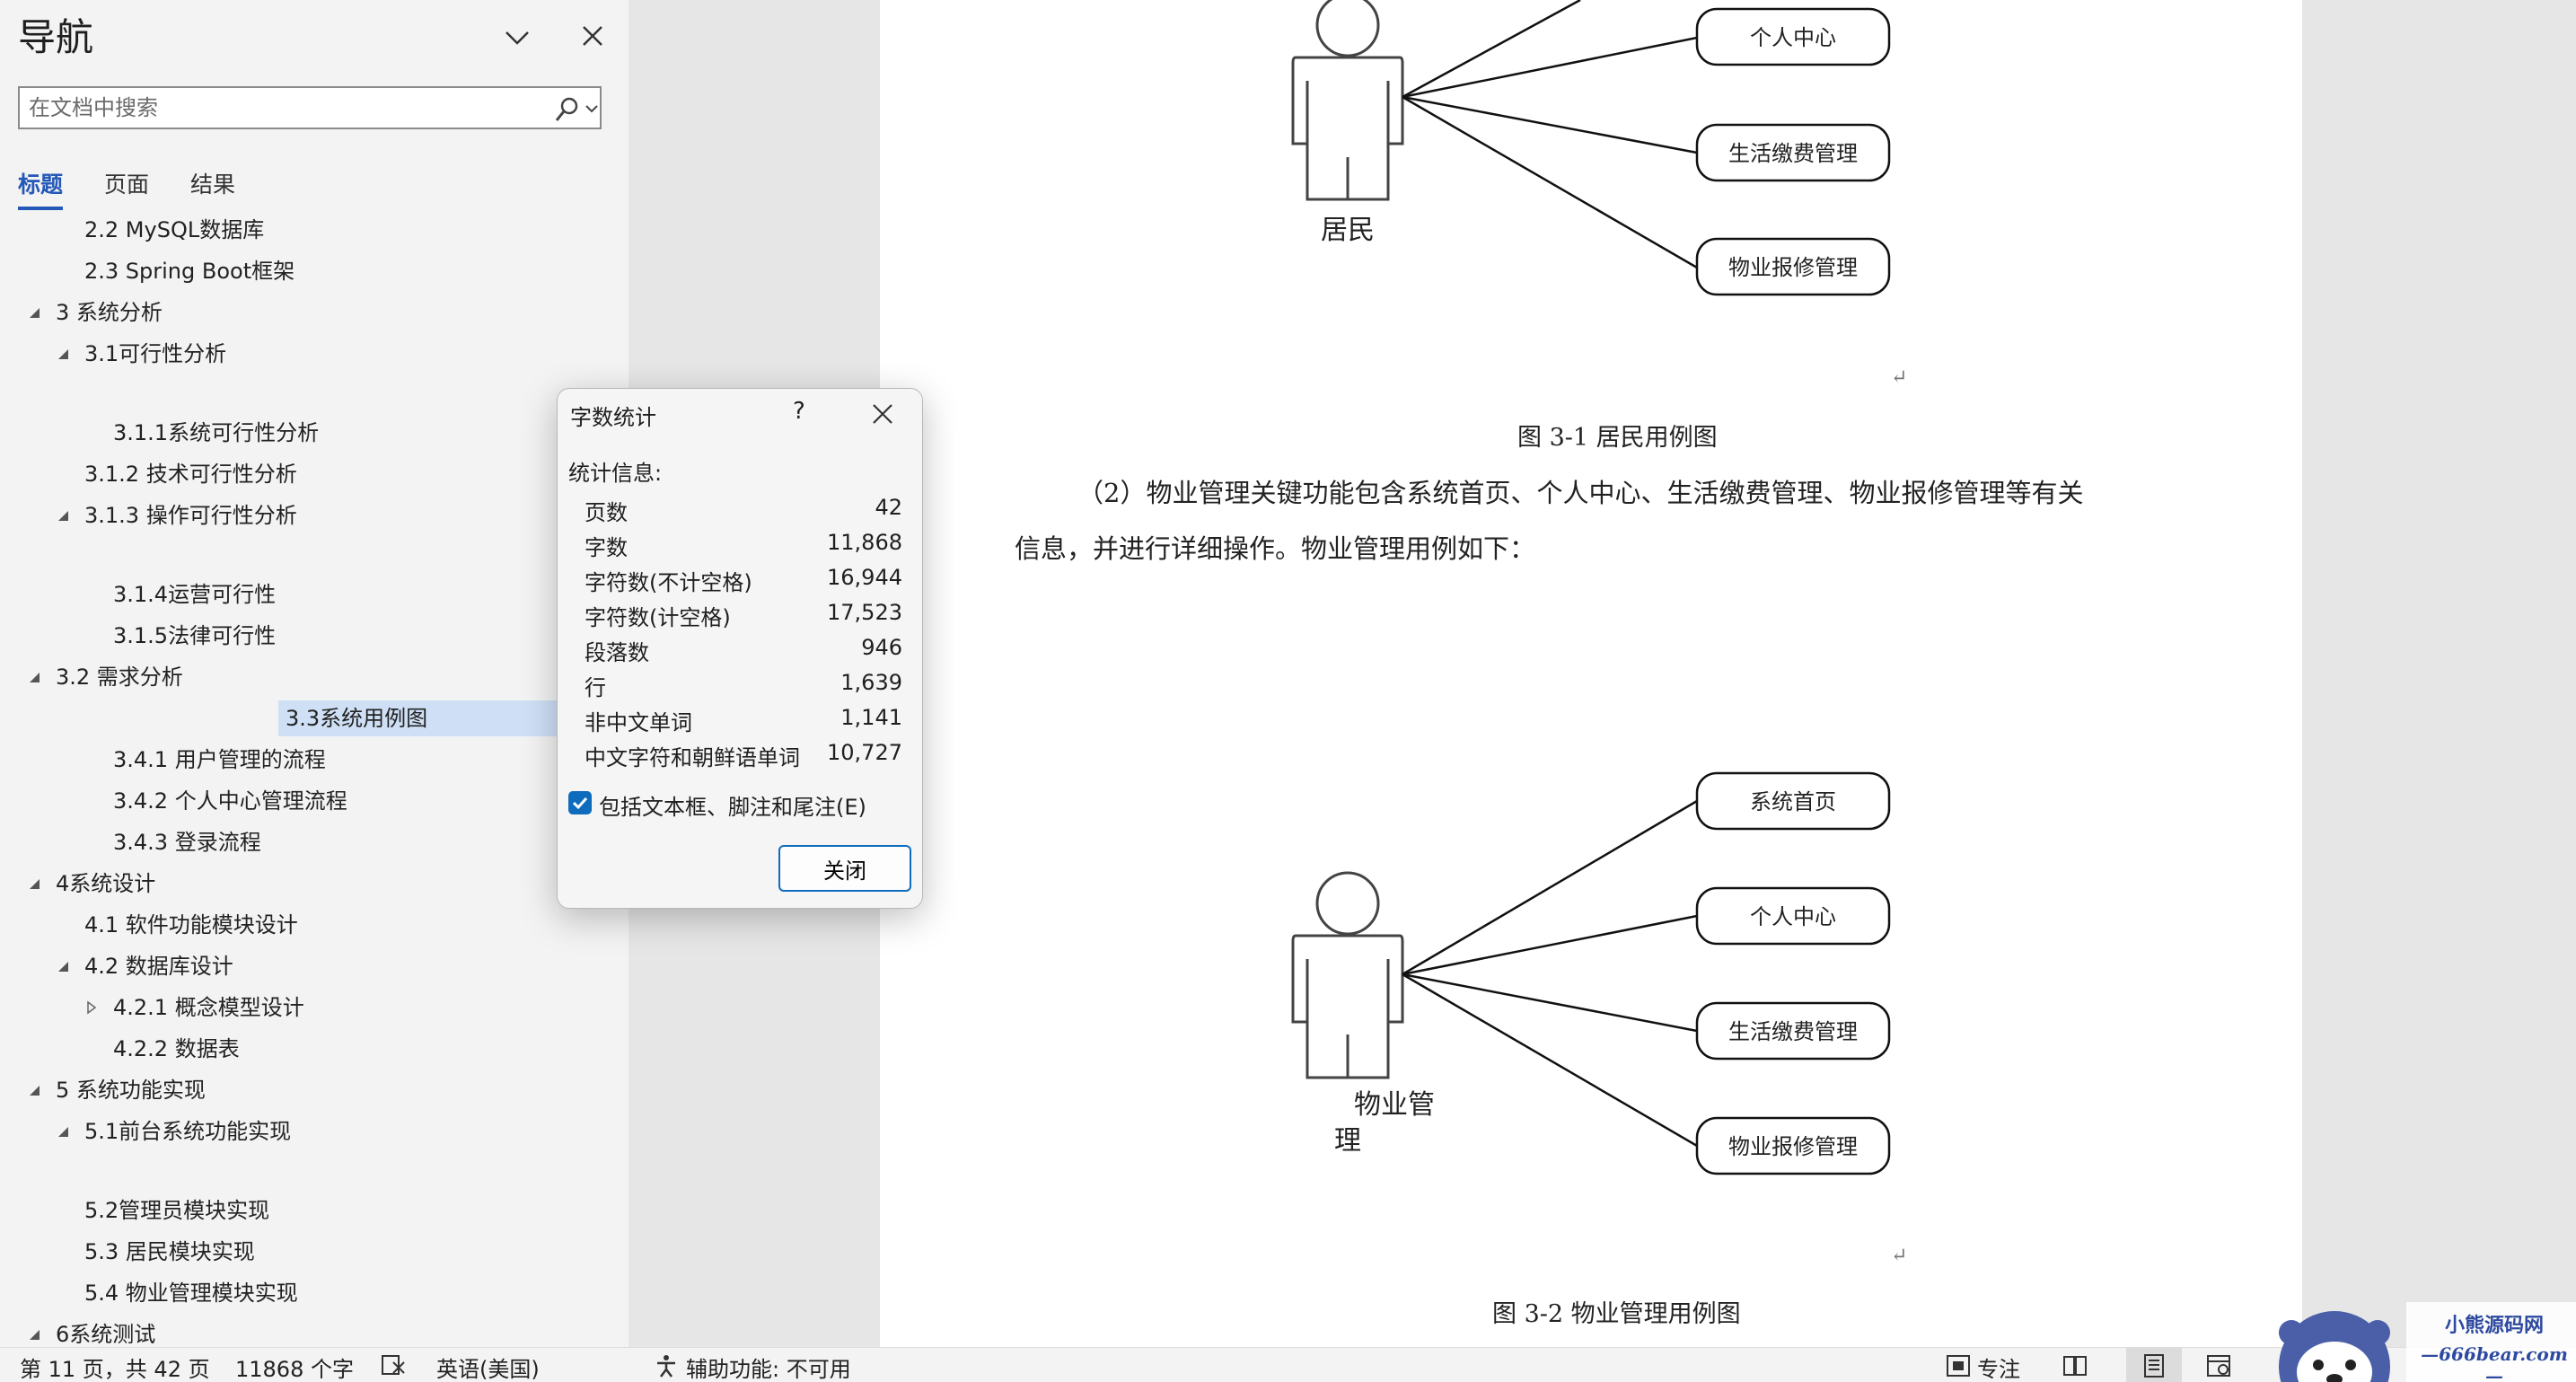 The width and height of the screenshot is (2576, 1382). I want to click on tab-headings: 标题, so click(40, 183).